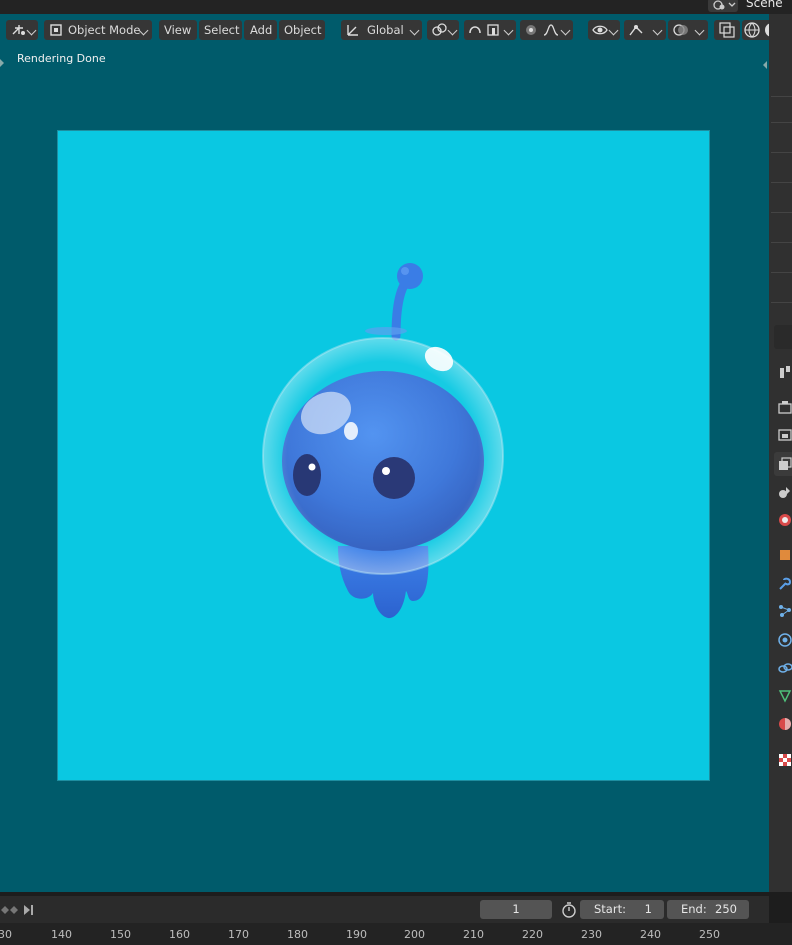 Image resolution: width=792 pixels, height=945 pixels. I want to click on proportional-edit-icon, so click(531, 30).